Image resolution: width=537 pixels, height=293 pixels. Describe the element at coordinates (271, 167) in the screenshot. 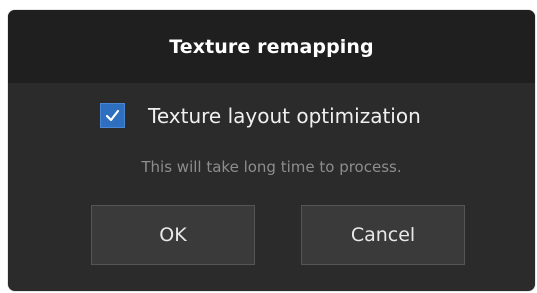

I see `processing-hint-text: This will take long time to process.` at that location.